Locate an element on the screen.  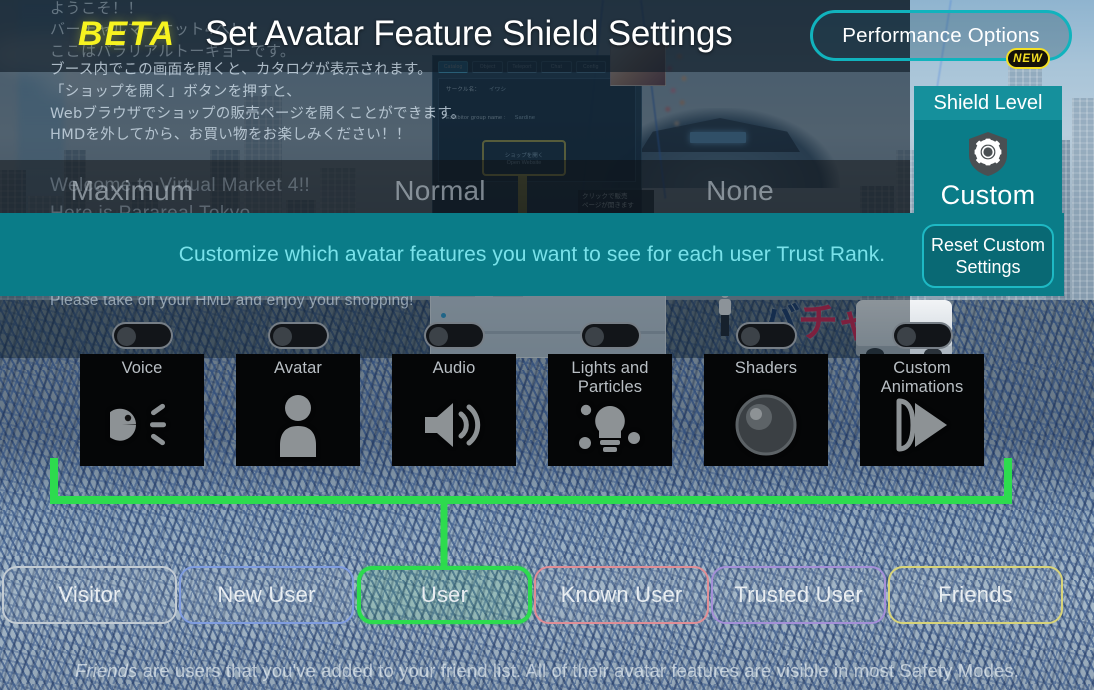
trust-rank-label: Known User is located at coordinates (621, 594).